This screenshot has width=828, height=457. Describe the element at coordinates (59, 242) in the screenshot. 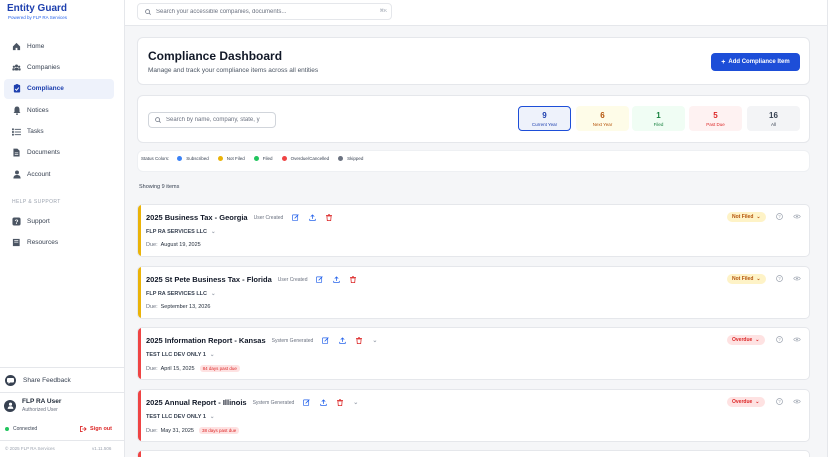

I see `sidebar-item-resources: Resources` at that location.